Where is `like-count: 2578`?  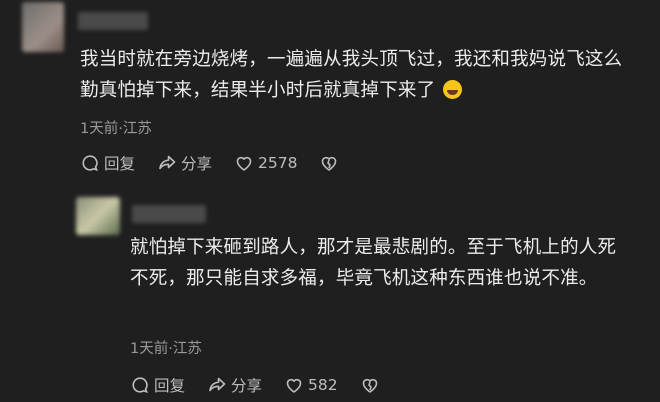
like-count: 2578 is located at coordinates (278, 163).